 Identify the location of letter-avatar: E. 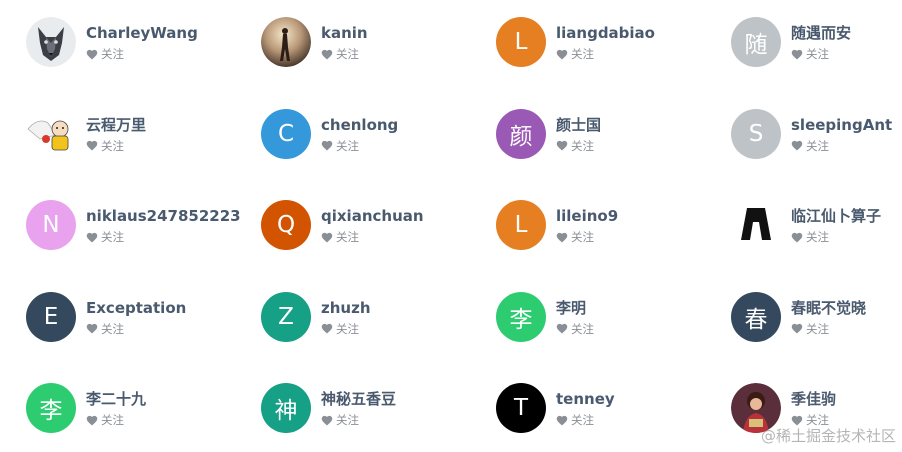
(51, 316).